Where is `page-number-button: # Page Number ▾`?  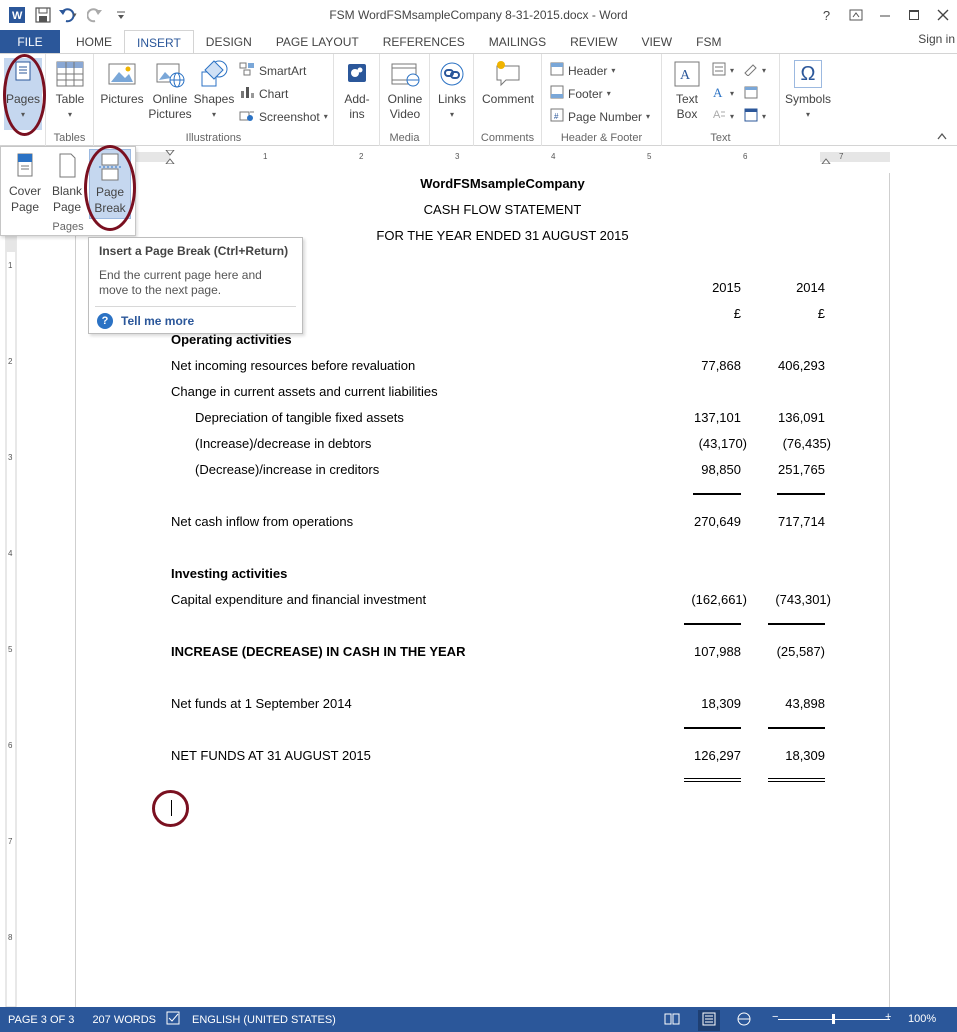
page-number-button: # Page Number ▾ is located at coordinates (600, 116).